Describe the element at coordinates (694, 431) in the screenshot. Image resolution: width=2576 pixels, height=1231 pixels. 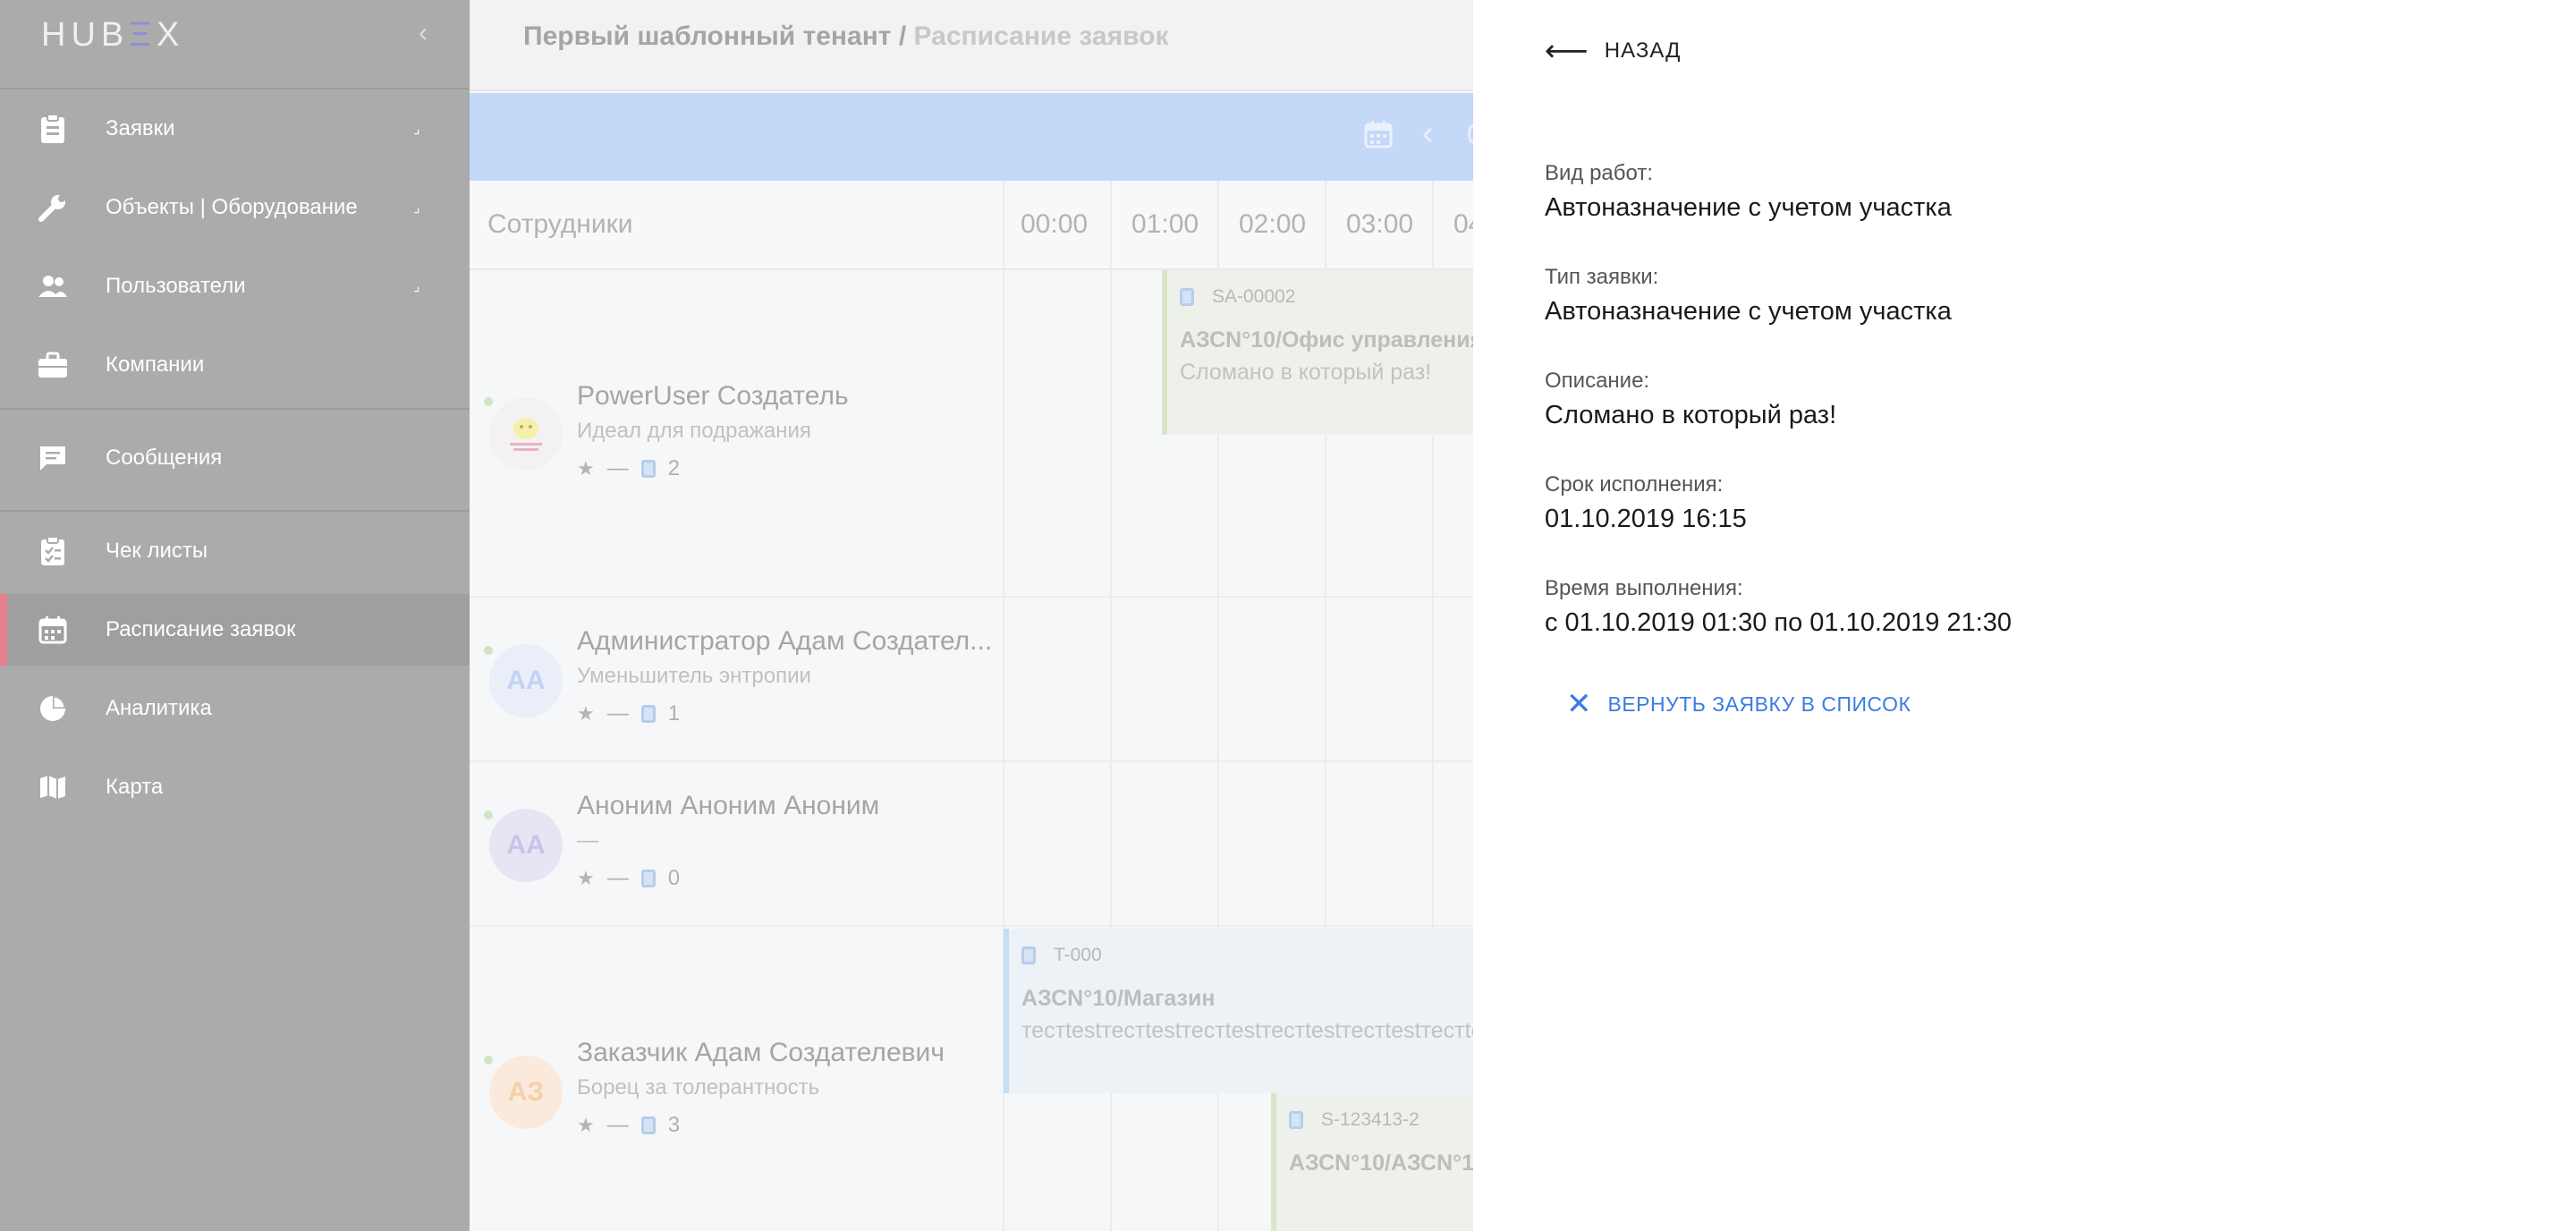
I see `employee-position: Идеал для подражания` at that location.